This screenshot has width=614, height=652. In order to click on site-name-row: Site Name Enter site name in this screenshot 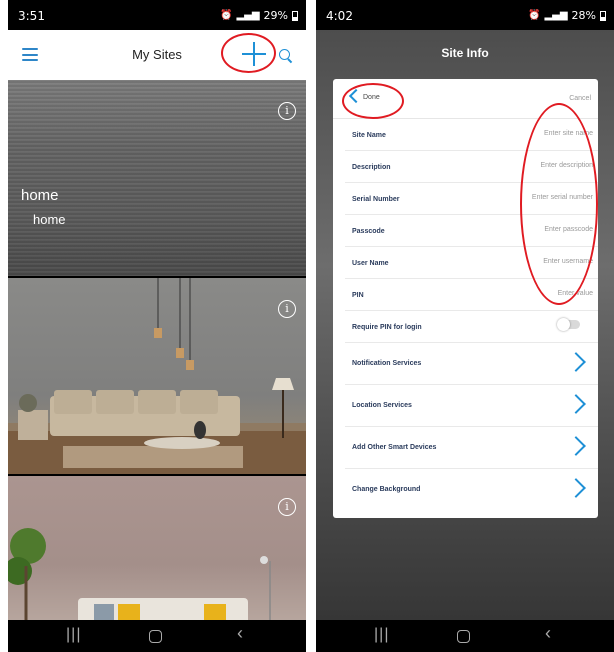, I will do `click(471, 135)`.